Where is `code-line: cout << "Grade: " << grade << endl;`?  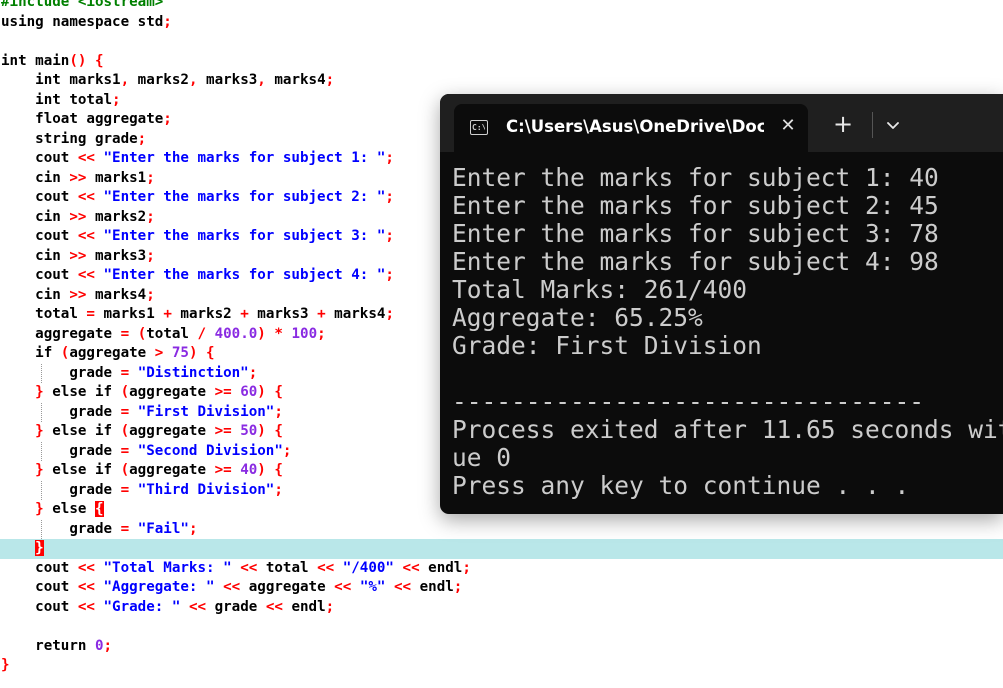
code-line: cout << "Grade: " << grade << endl; is located at coordinates (501, 608).